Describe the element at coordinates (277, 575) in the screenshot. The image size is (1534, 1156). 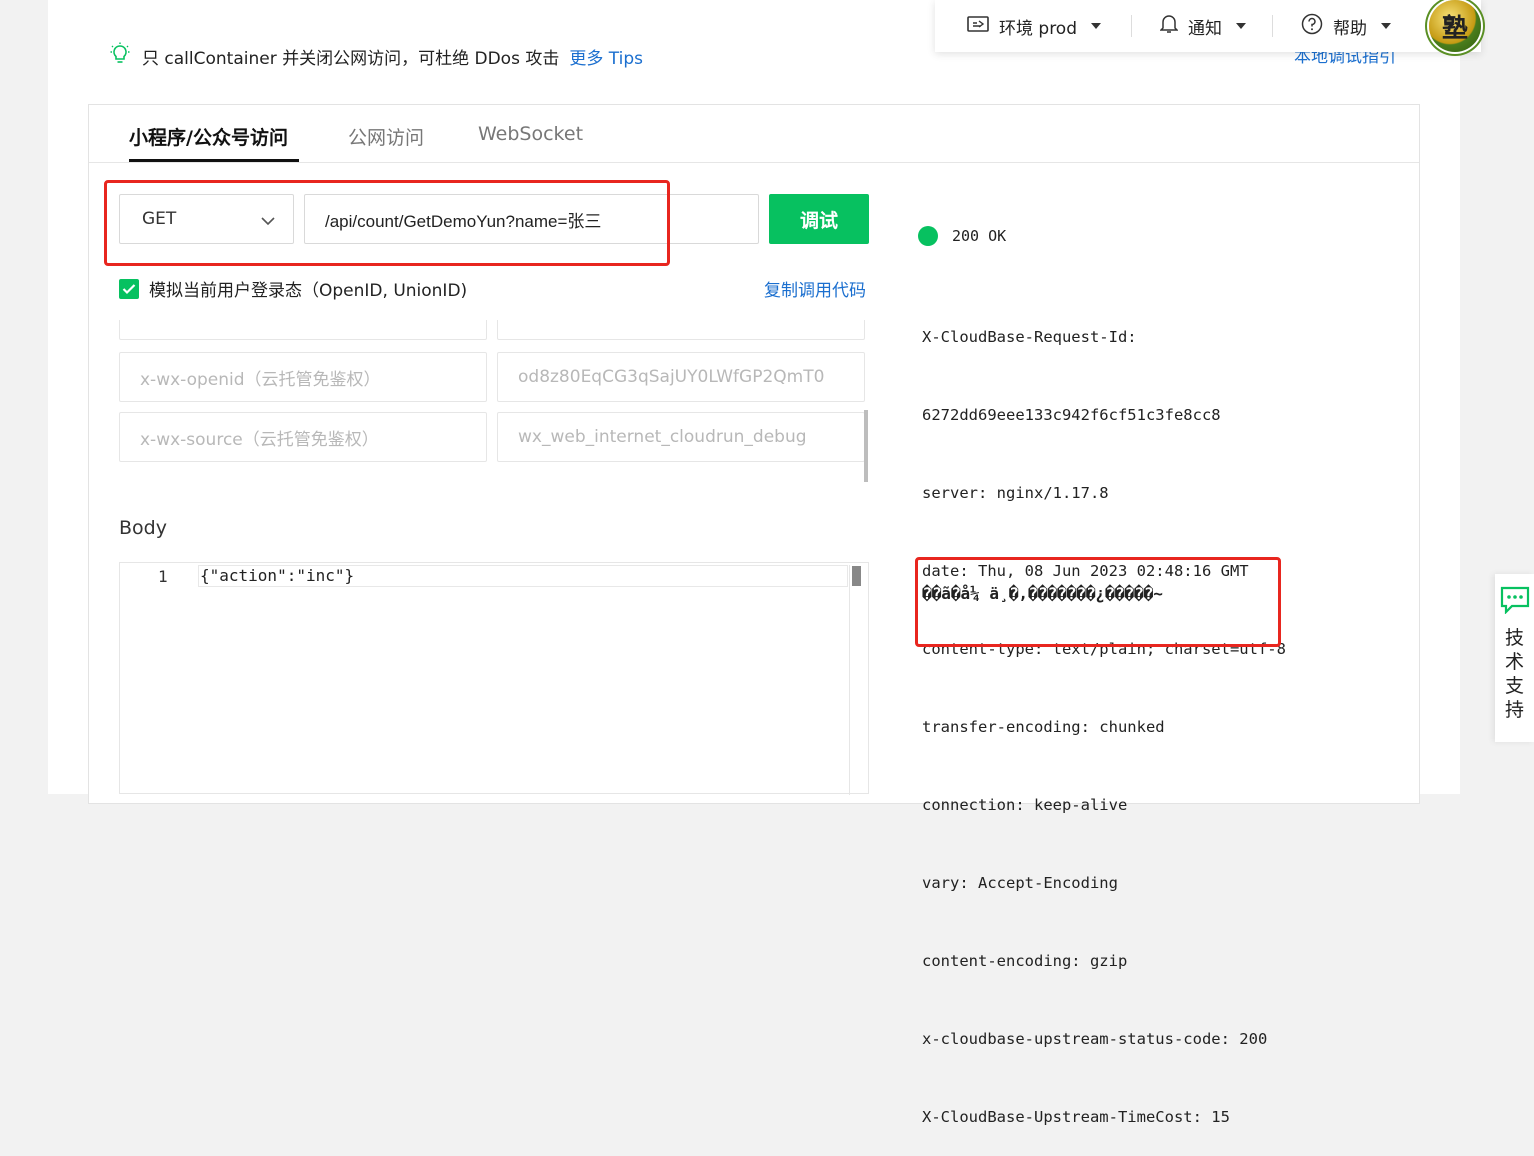
I see `body-code: {"action":"inc"}` at that location.